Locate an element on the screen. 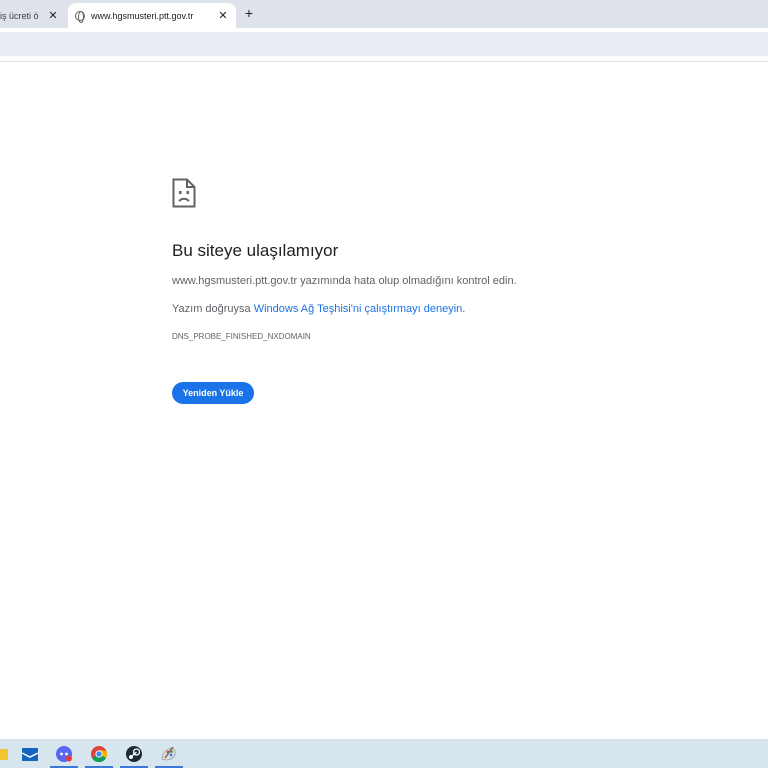  taskbar-item-discord is located at coordinates (64, 753).